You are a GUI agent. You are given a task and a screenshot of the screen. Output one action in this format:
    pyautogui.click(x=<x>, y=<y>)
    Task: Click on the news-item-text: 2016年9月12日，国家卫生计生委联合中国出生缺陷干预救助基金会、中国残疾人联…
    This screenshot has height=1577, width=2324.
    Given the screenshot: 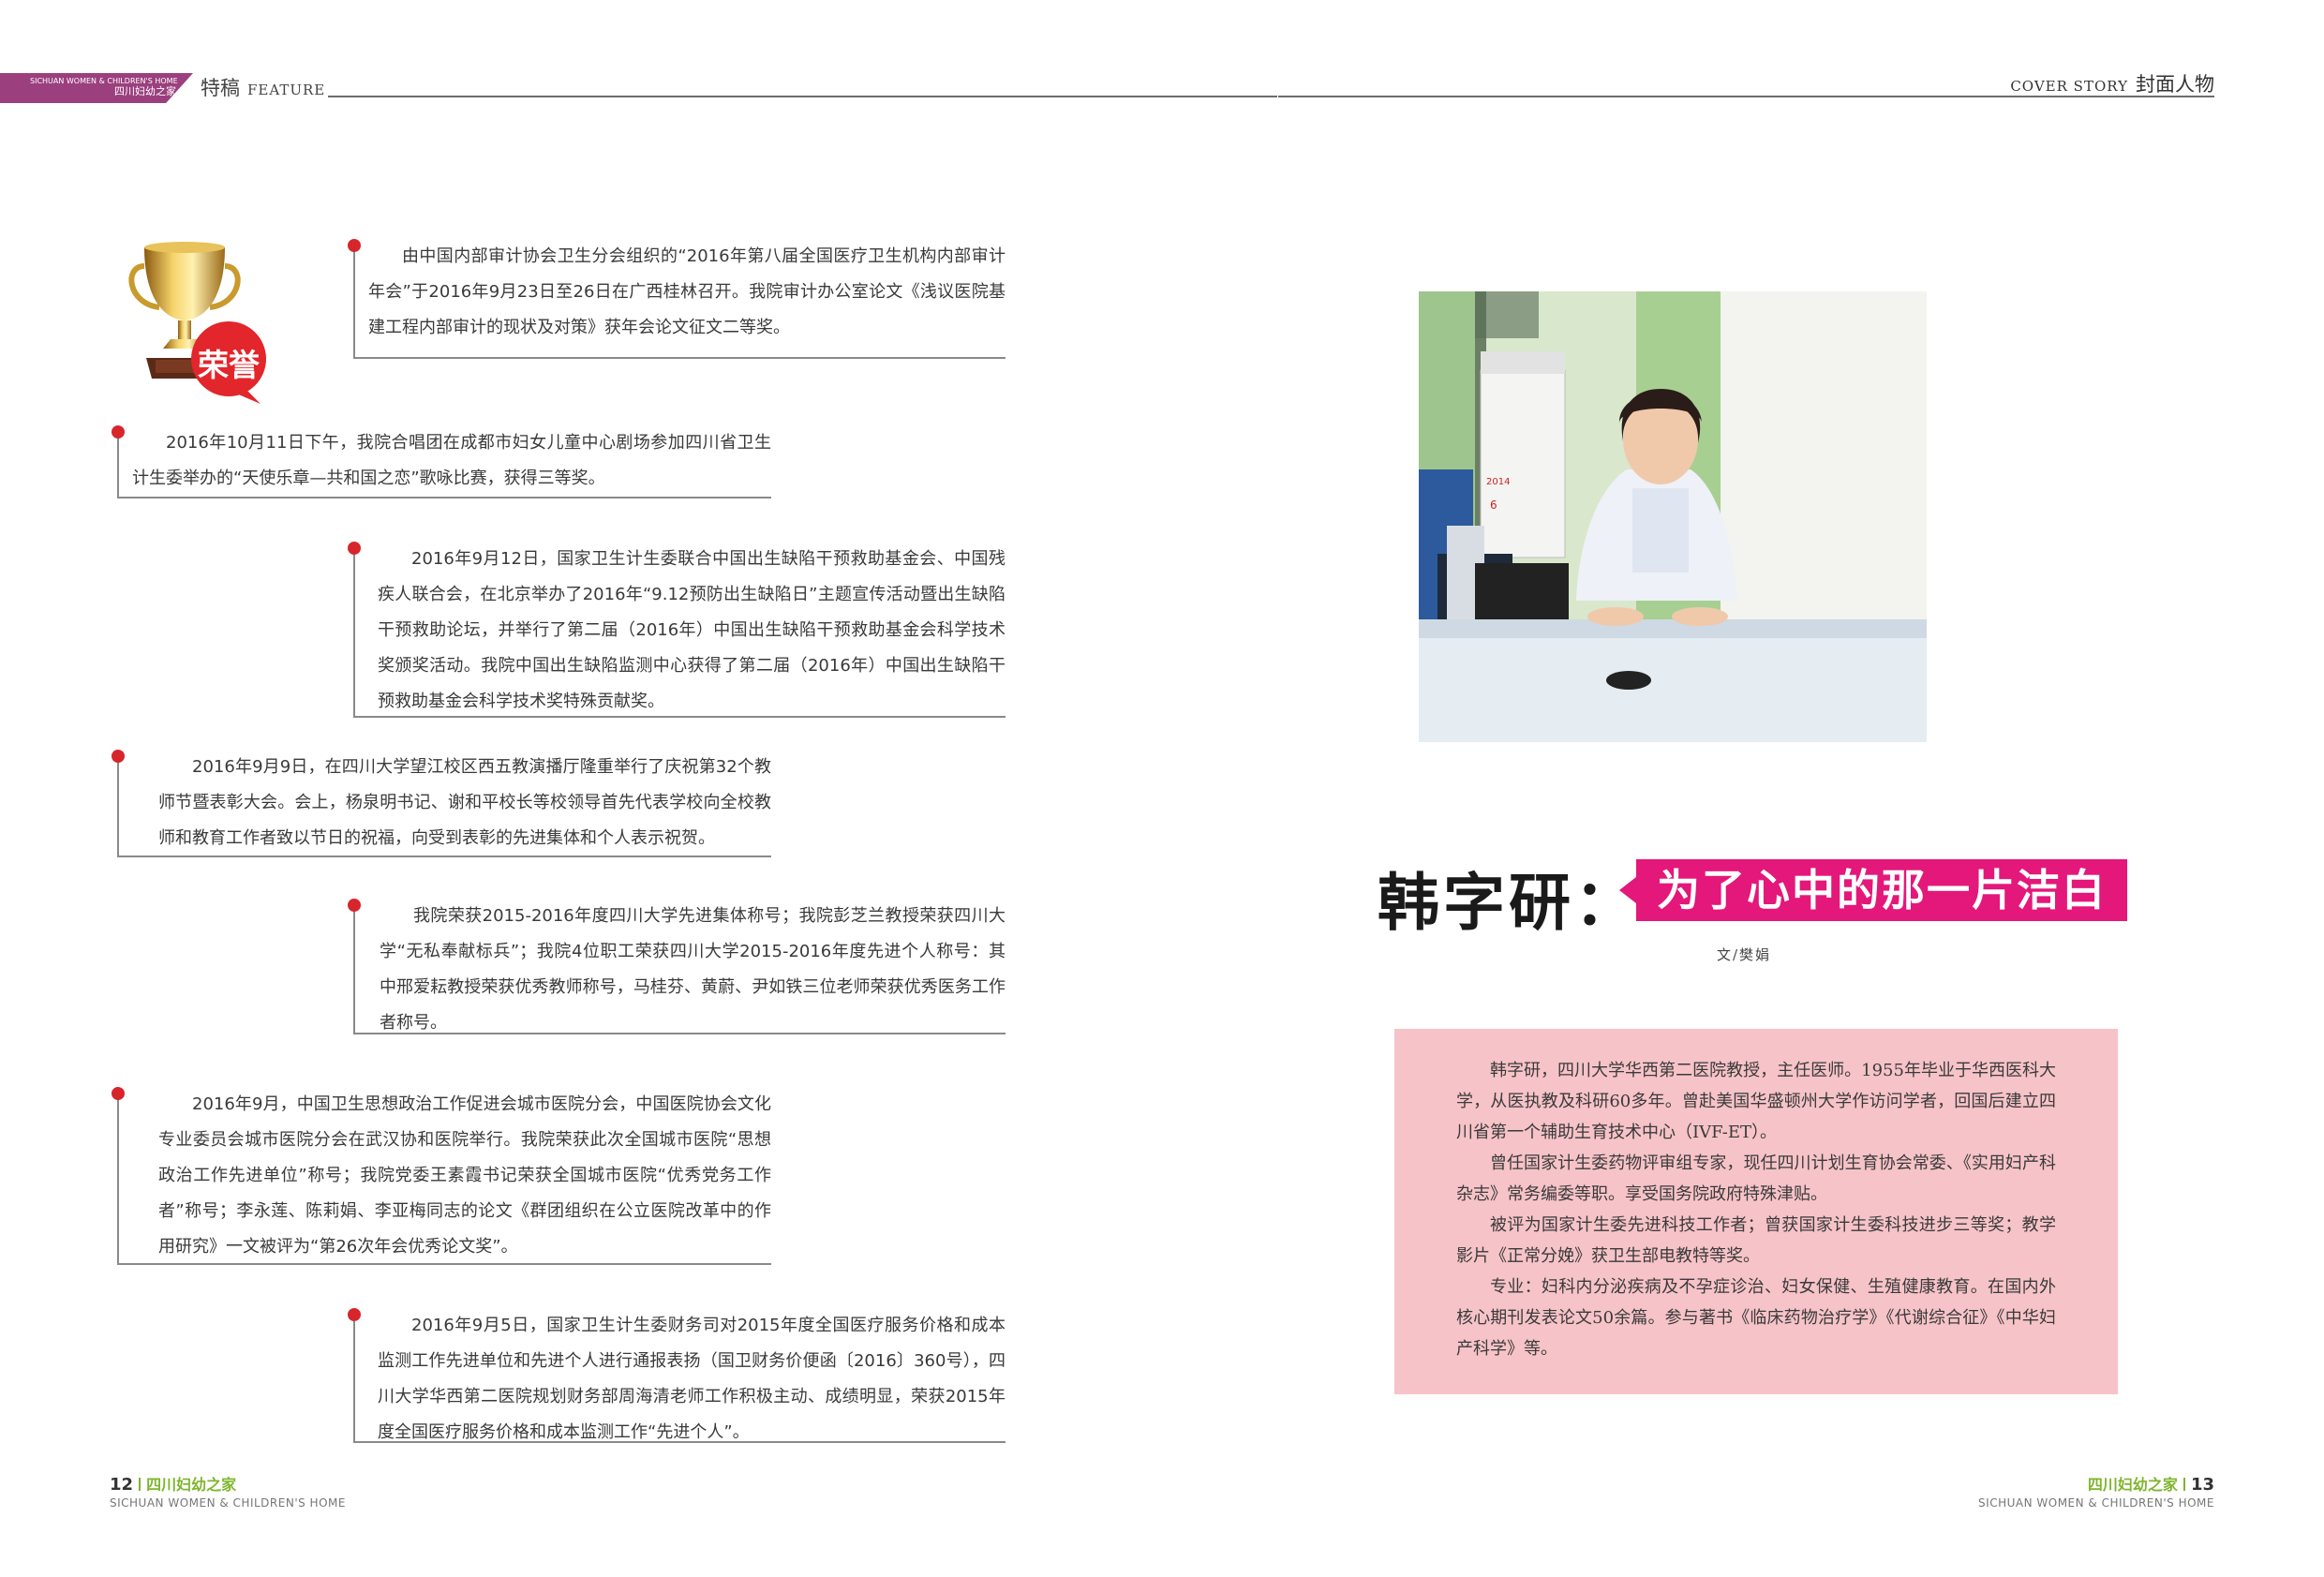 What is the action you would take?
    pyautogui.click(x=692, y=630)
    